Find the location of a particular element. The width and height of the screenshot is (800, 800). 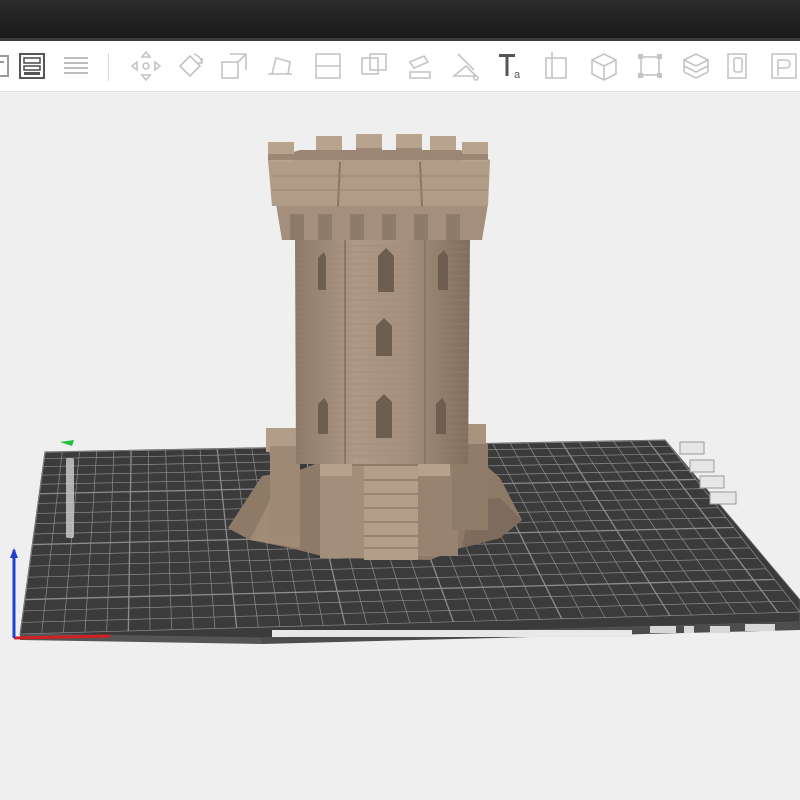

view-front-icon is located at coordinates (702, 466).